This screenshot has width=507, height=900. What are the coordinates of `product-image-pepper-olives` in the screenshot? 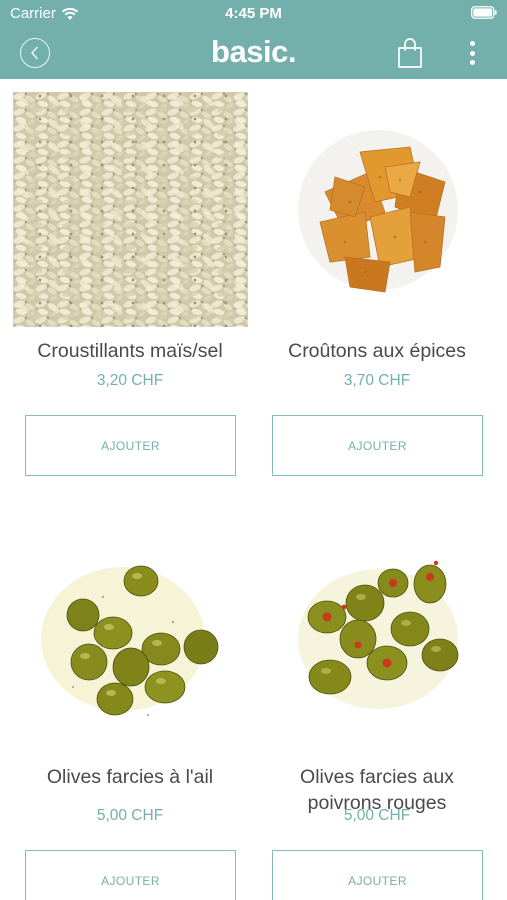 It's located at (377, 644).